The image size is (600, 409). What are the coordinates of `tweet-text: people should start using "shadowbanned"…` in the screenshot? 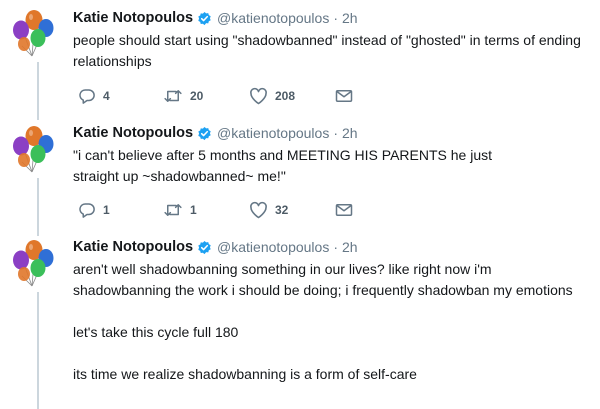 It's located at (330, 51).